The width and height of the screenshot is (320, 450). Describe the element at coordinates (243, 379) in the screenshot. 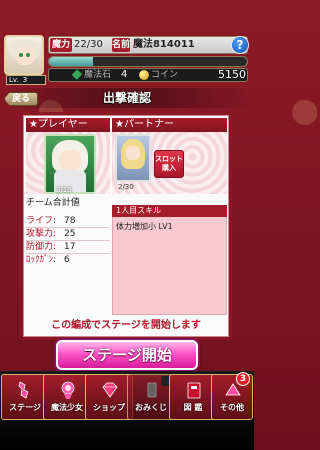

I see `notification-badge: 3` at that location.